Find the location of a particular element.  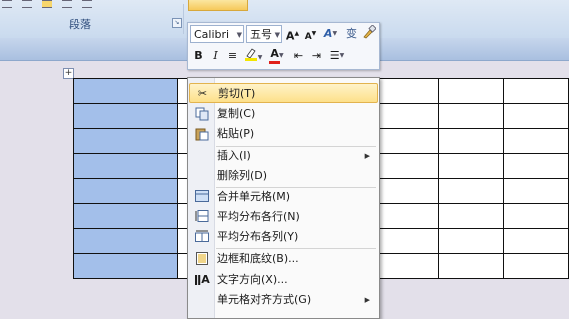

distribute-rows-icon is located at coordinates (201, 217).